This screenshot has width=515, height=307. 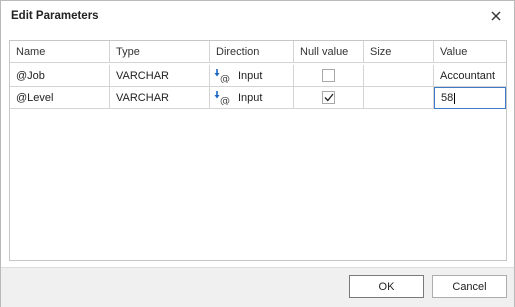 I want to click on column-header-type: Type, so click(x=160, y=52).